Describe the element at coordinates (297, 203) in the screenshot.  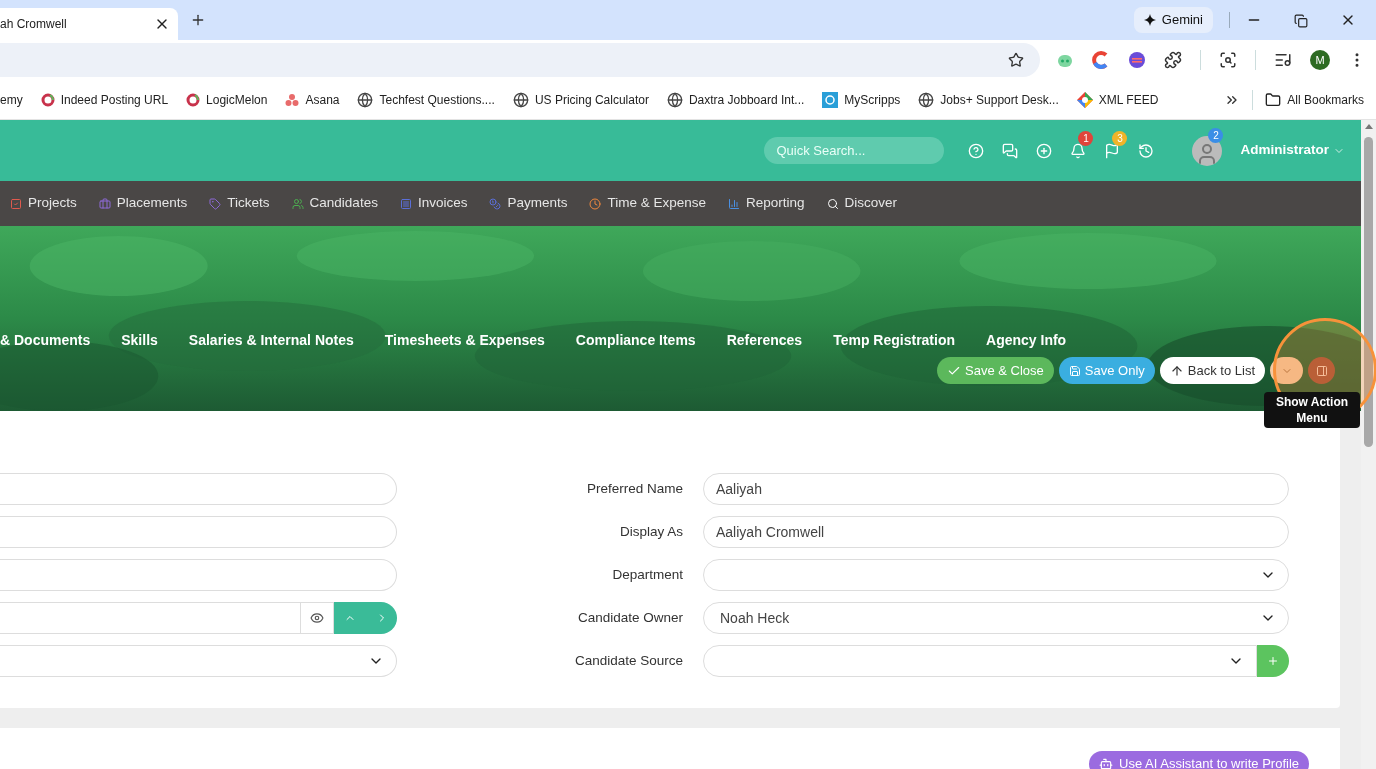
I see `users-icon` at that location.